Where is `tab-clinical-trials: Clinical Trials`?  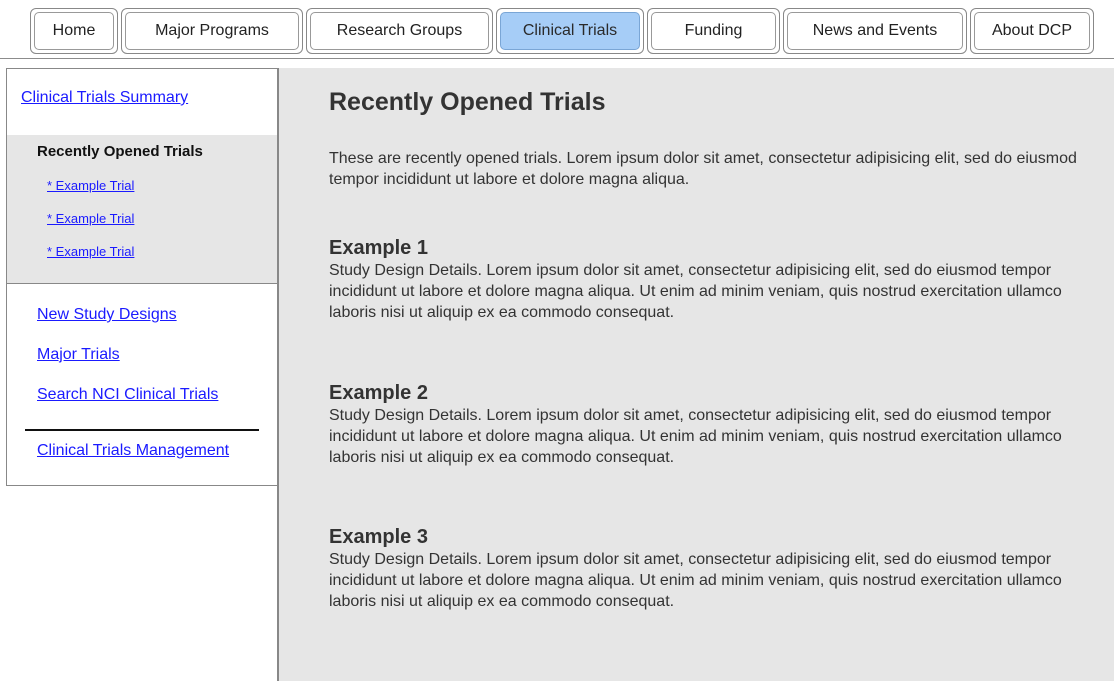 tab-clinical-trials: Clinical Trials is located at coordinates (570, 31).